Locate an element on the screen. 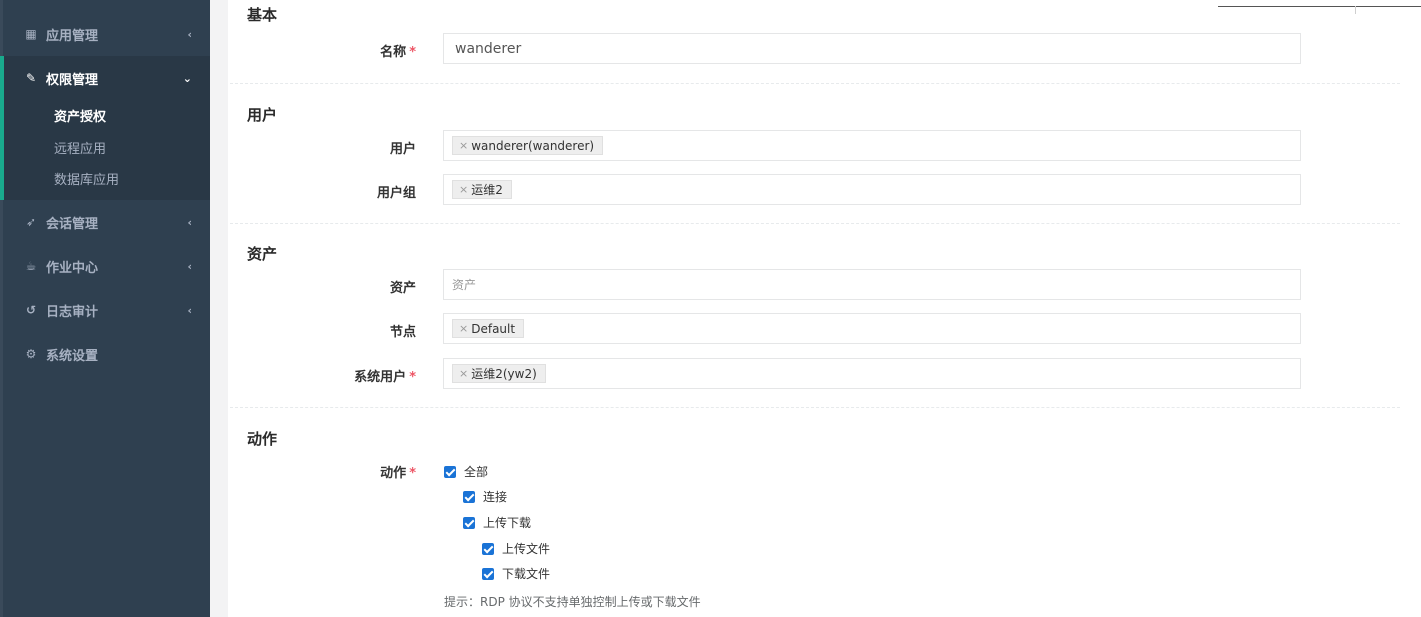 Image resolution: width=1421 pixels, height=617 pixels. action-option-upload-file: 上传文件 is located at coordinates (516, 548).